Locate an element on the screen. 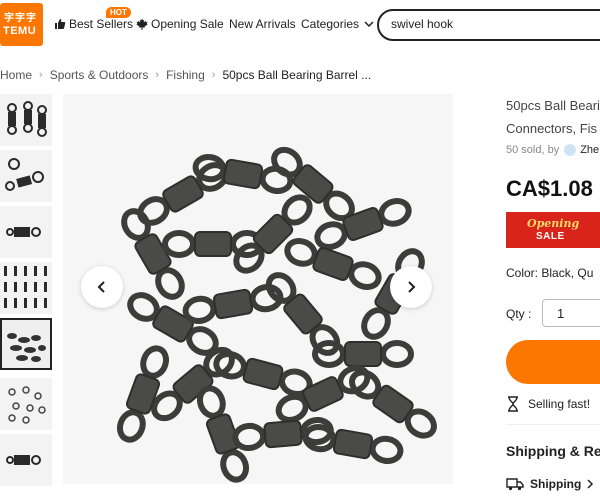 The height and width of the screenshot is (497, 600). shipping-row: Shipping is located at coordinates (553, 484).